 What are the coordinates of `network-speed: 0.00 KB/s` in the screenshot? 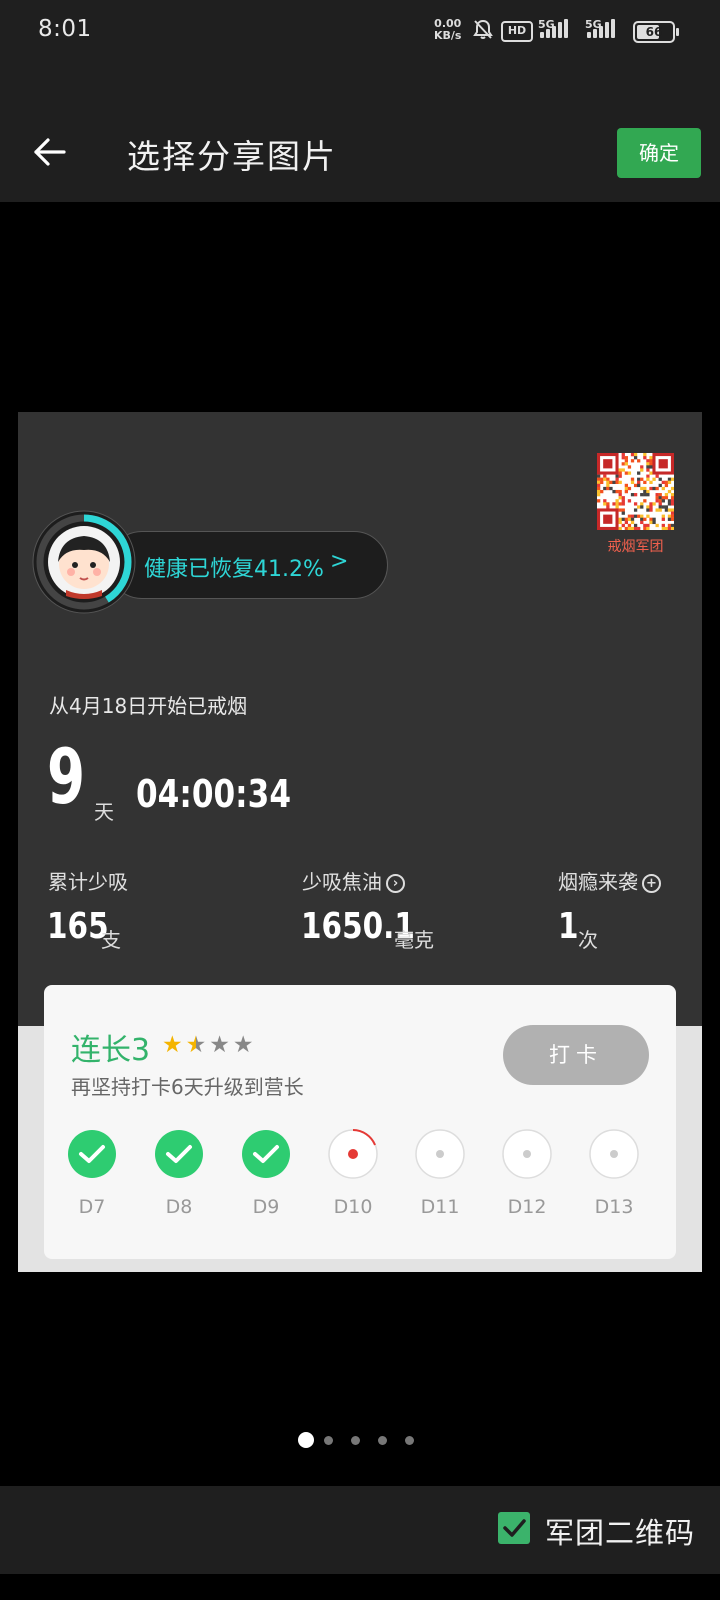 It's located at (447, 30).